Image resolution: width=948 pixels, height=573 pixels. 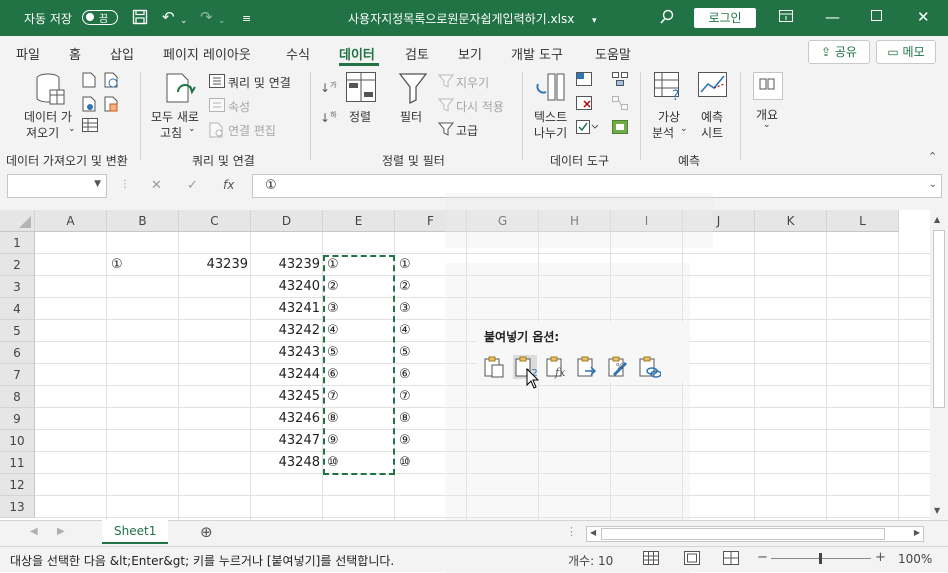 I want to click on zoom-level: 100%, so click(x=915, y=559).